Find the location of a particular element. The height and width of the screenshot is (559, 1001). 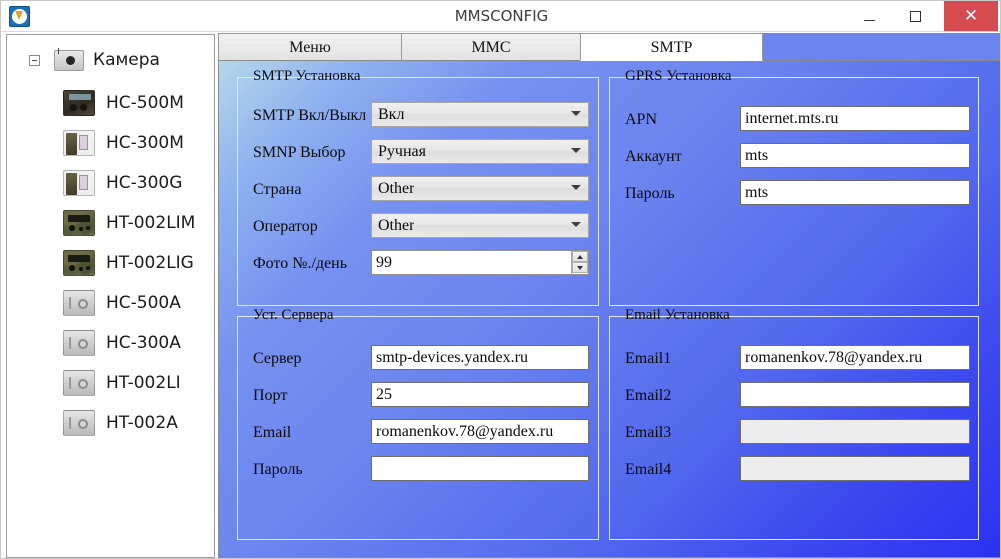

tree-root-label: Камера is located at coordinates (126, 60).